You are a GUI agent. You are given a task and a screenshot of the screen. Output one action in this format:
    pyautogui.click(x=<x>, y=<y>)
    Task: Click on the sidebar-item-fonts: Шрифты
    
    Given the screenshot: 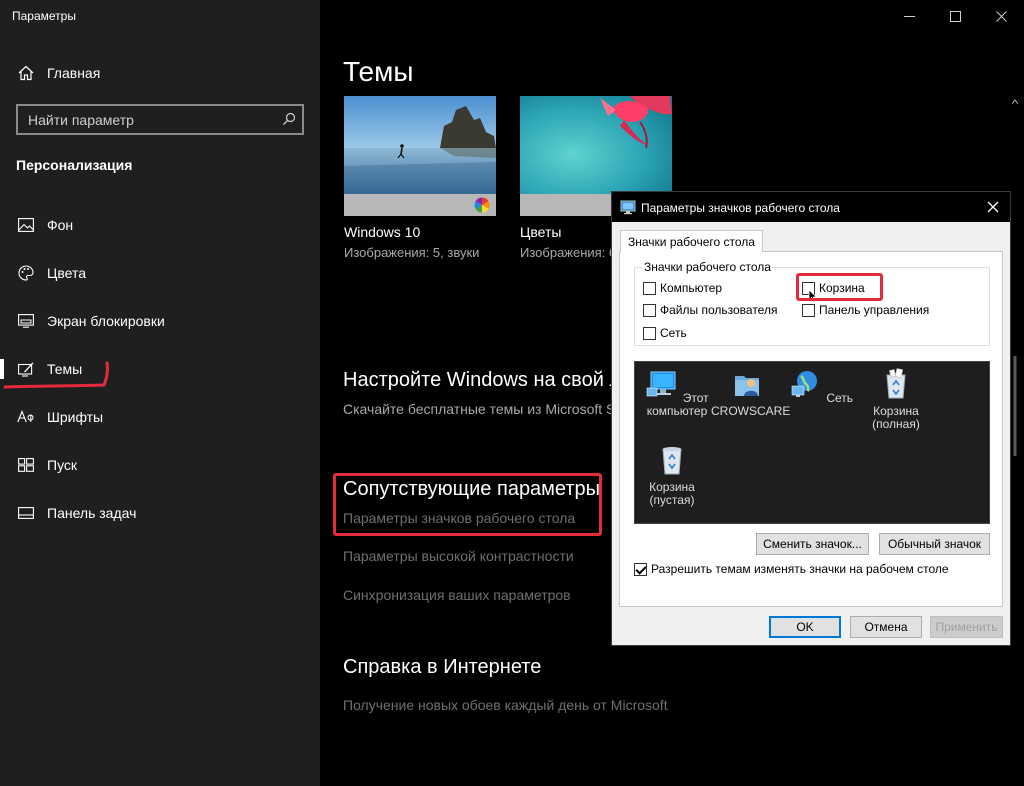 What is the action you would take?
    pyautogui.click(x=160, y=417)
    